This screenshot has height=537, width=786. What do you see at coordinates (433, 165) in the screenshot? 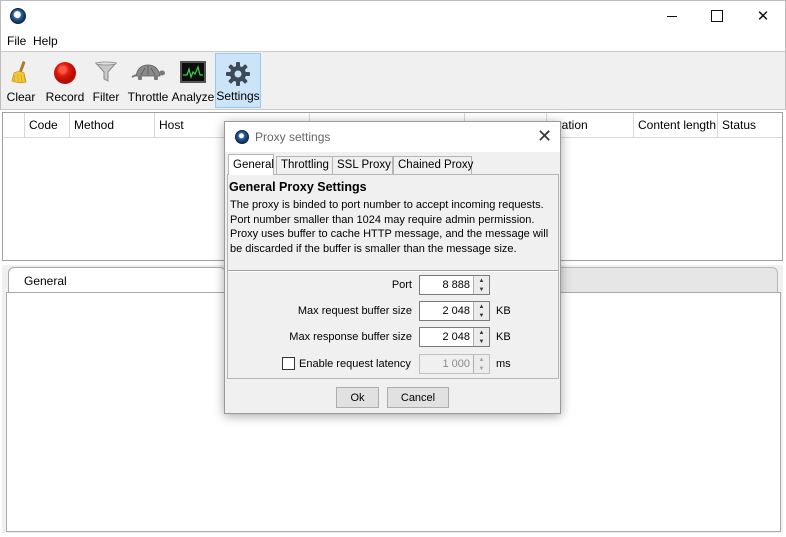
I see `tab-chained-proxy: Chained Proxy` at bounding box center [433, 165].